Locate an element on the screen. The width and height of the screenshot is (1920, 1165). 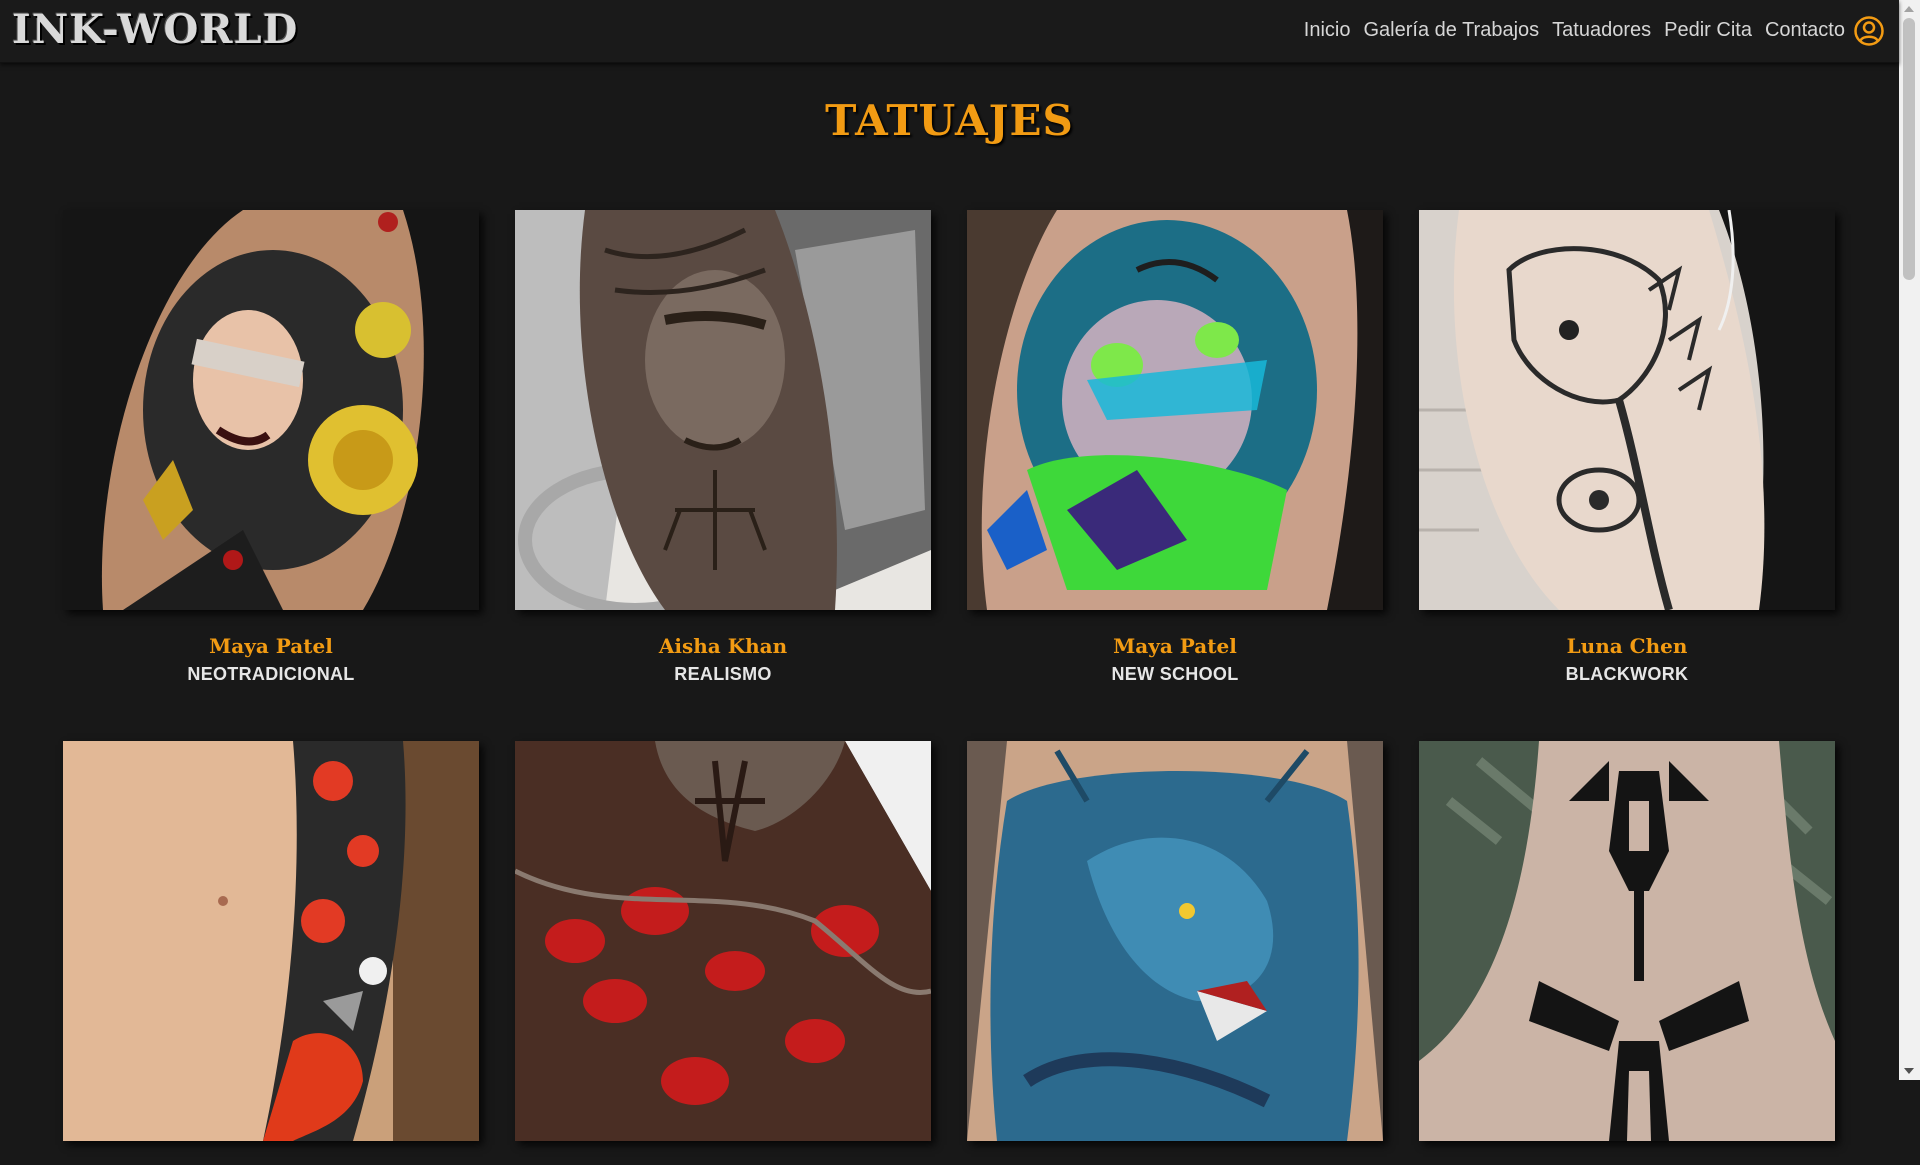
tattoo-card: Maya Patel NEW SCHOOL is located at coordinates (1175, 447).